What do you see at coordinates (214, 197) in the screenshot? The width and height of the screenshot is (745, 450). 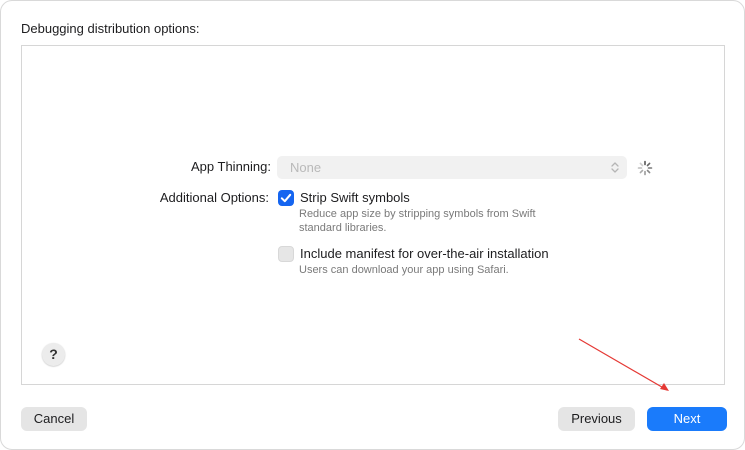 I see `additional-options-label: Additional Options:` at bounding box center [214, 197].